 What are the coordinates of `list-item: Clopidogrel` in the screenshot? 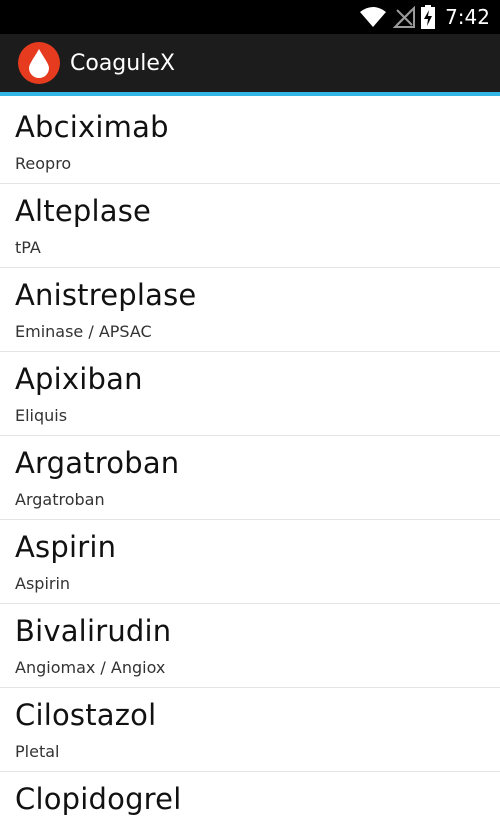 It's located at (250, 795).